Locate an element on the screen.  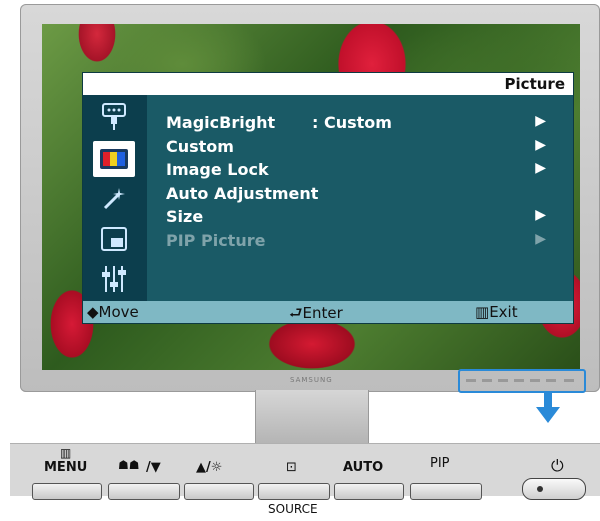
enter-source-button is located at coordinates (294, 491).